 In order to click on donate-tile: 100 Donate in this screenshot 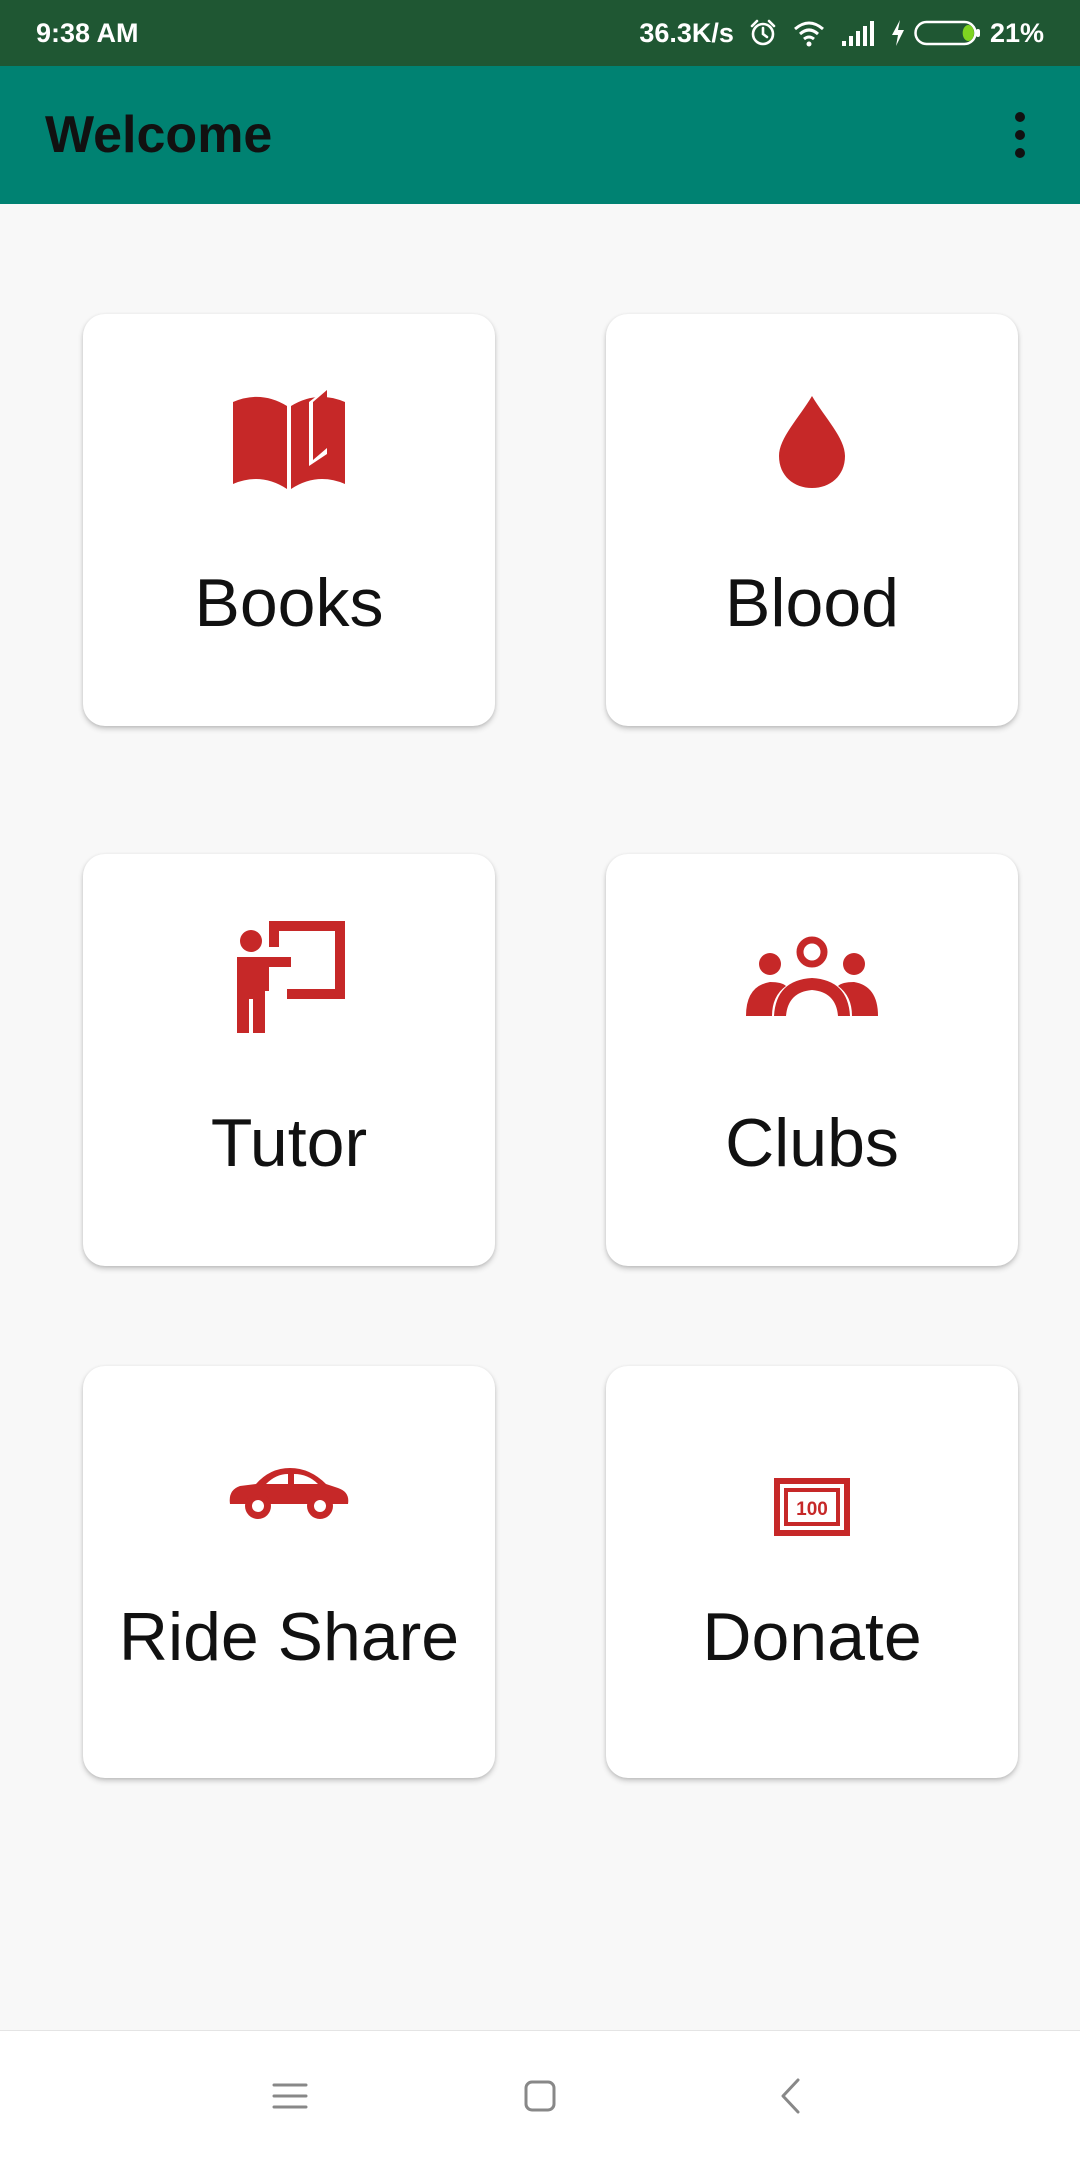, I will do `click(812, 1572)`.